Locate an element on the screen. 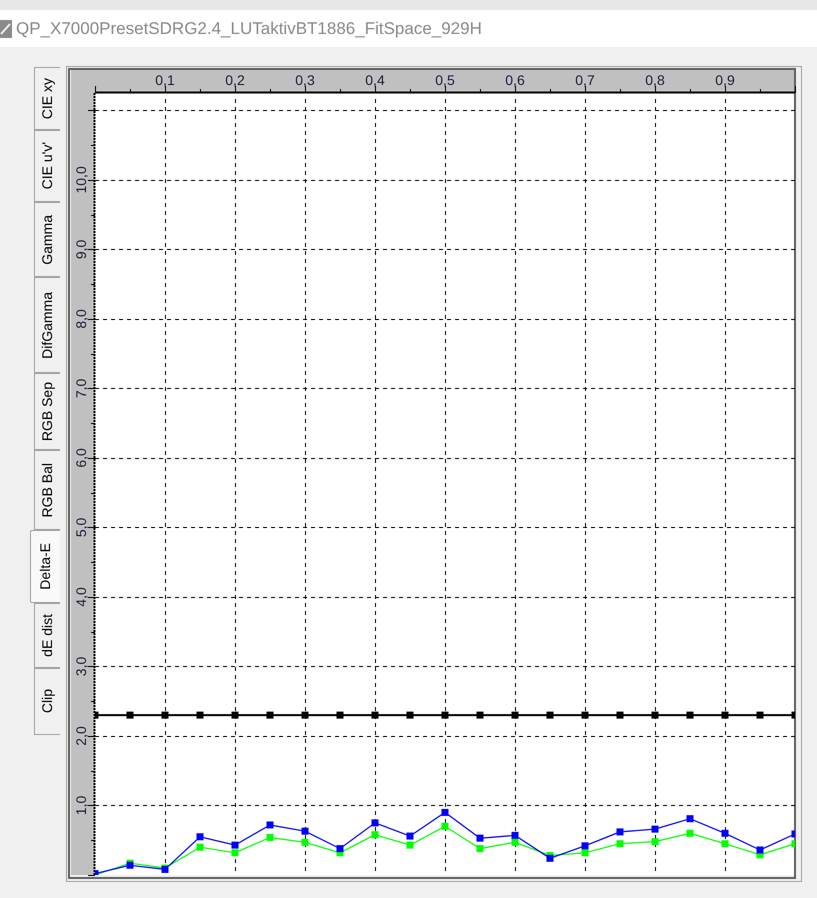 The width and height of the screenshot is (817, 898). tab: CIE u'v' is located at coordinates (47, 166).